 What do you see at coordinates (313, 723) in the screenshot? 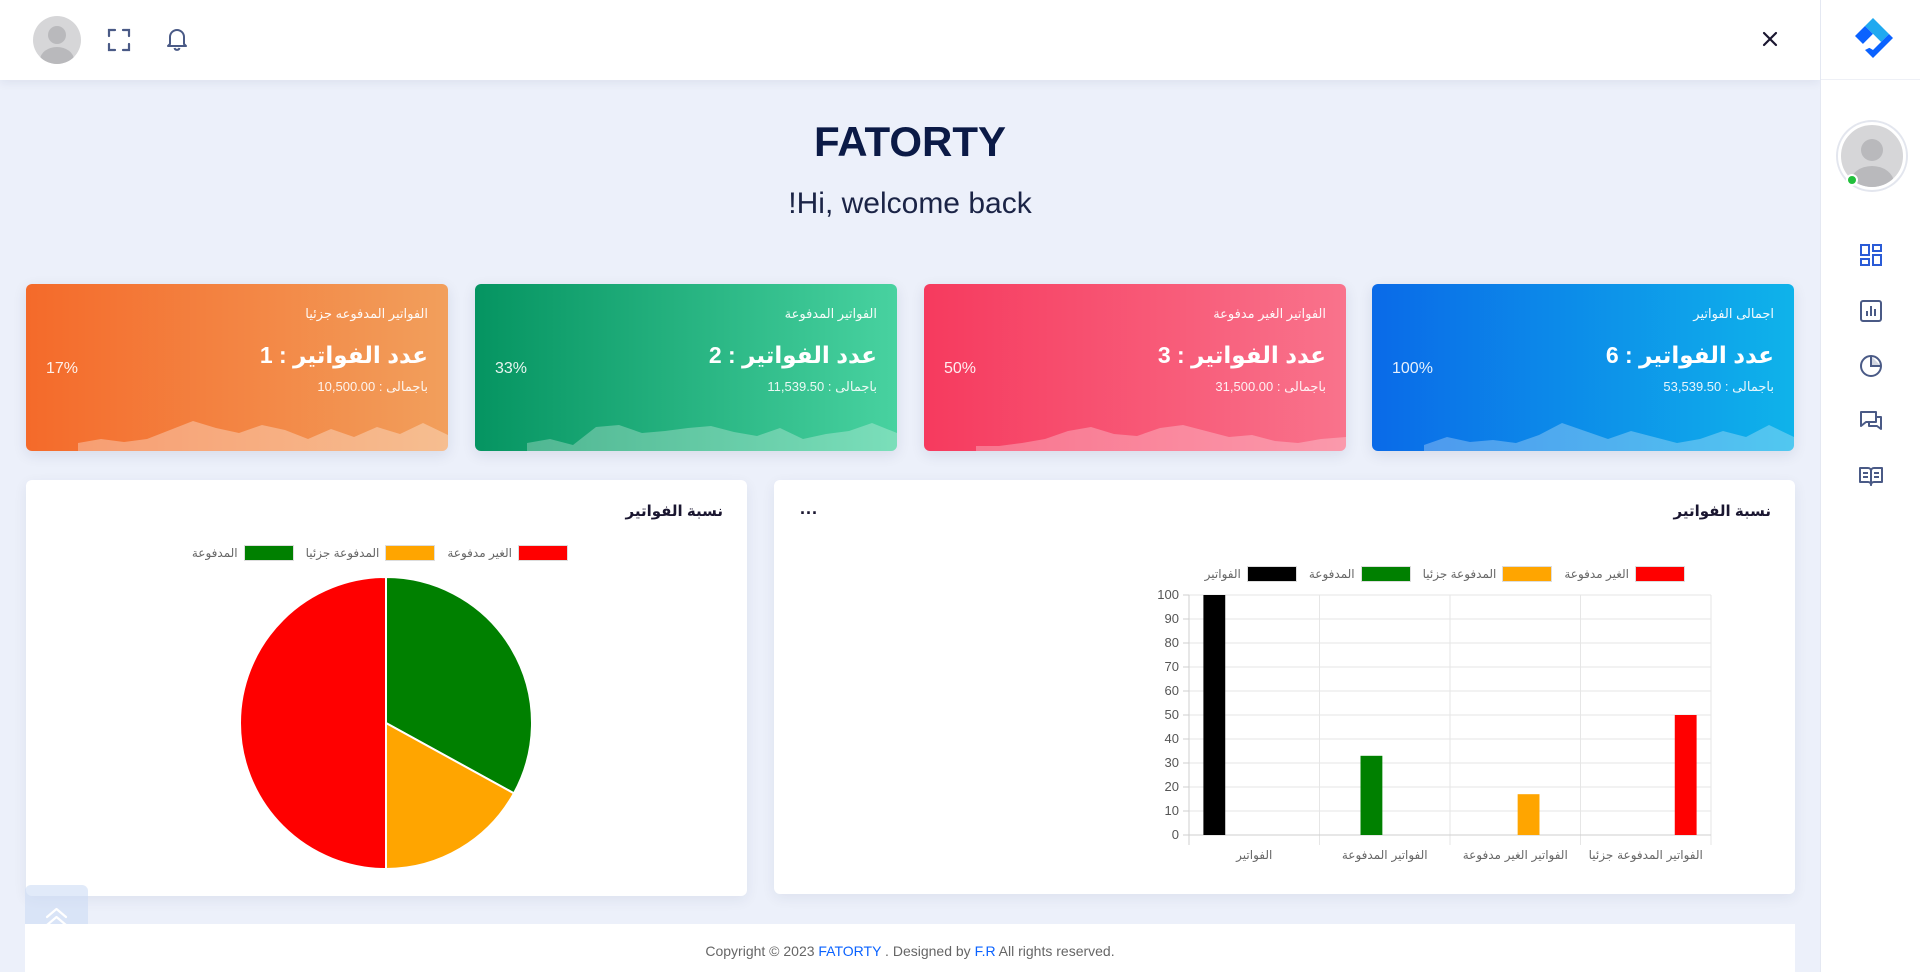
I see `pie-slice` at bounding box center [313, 723].